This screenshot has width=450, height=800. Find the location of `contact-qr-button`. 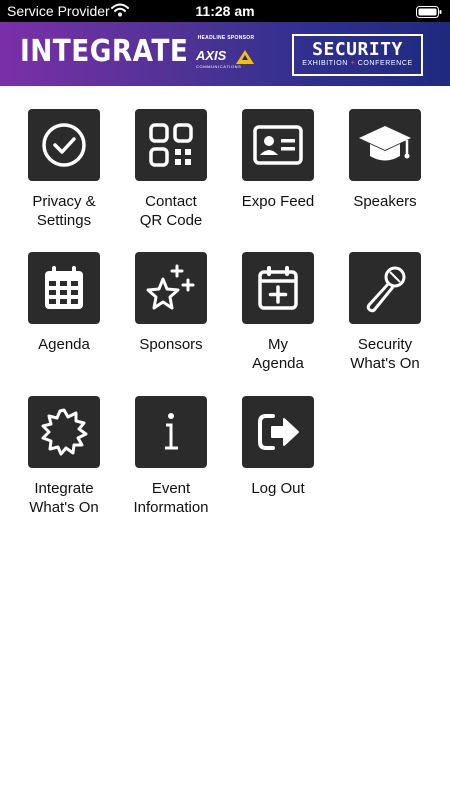

contact-qr-button is located at coordinates (171, 145).